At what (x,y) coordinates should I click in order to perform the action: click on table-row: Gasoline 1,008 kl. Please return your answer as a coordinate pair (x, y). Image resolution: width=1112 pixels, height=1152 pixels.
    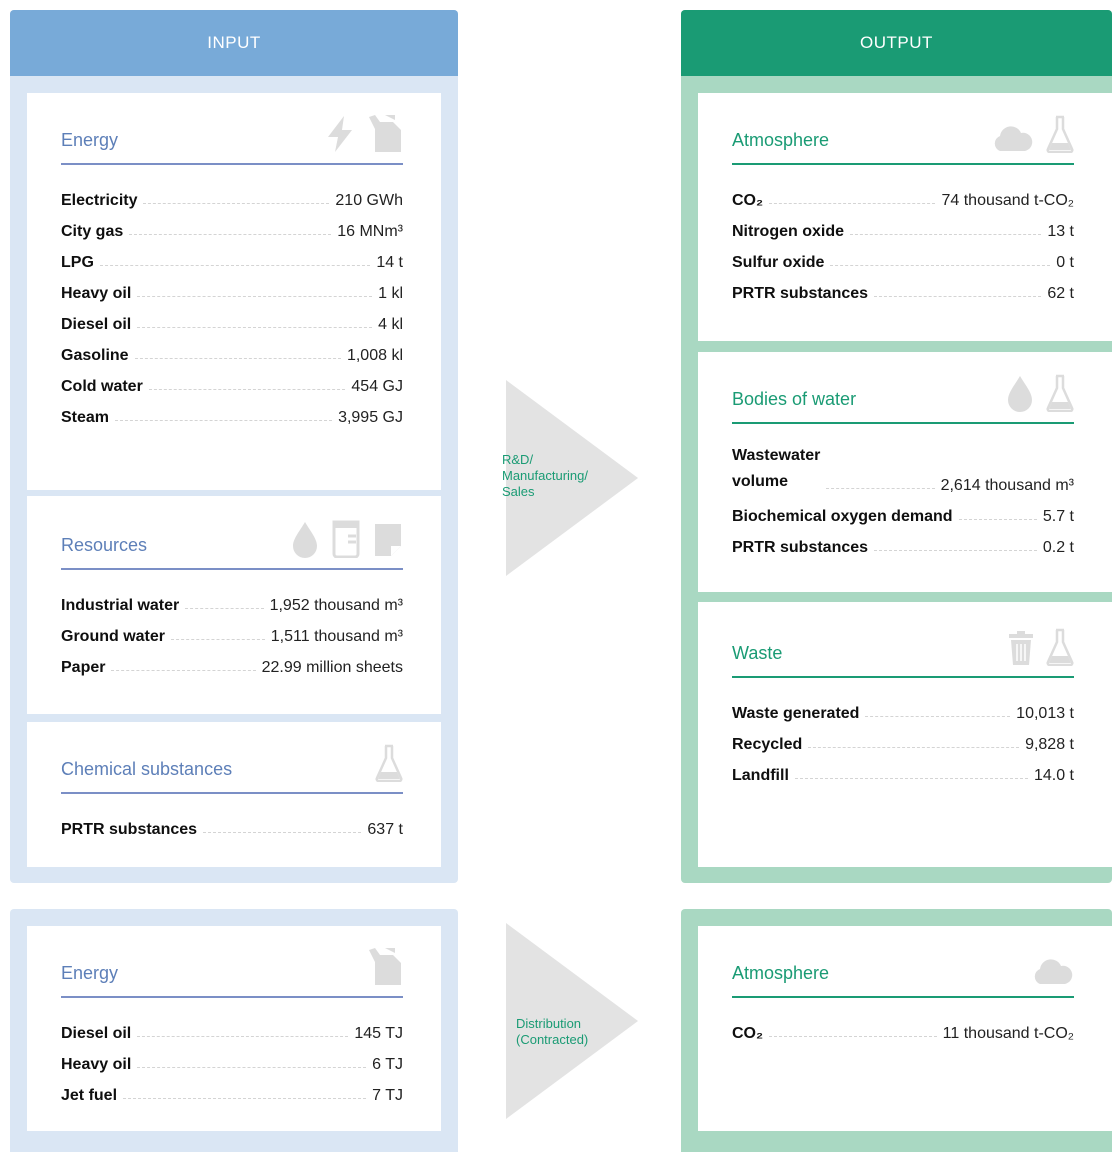
    Looking at the image, I should click on (232, 355).